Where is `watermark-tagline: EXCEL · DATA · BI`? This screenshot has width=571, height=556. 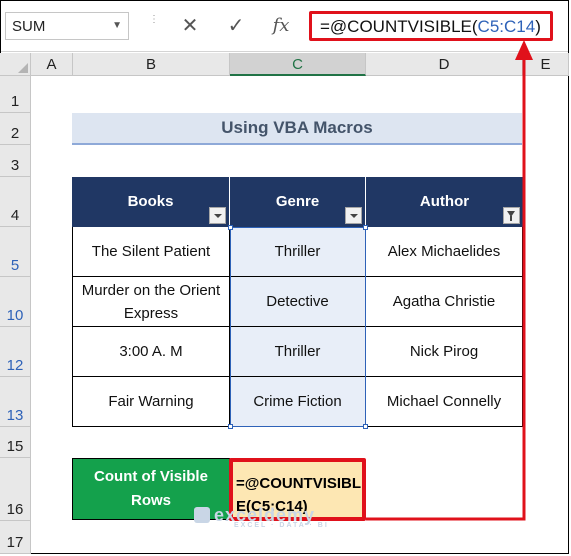 watermark-tagline: EXCEL · DATA · BI is located at coordinates (281, 525).